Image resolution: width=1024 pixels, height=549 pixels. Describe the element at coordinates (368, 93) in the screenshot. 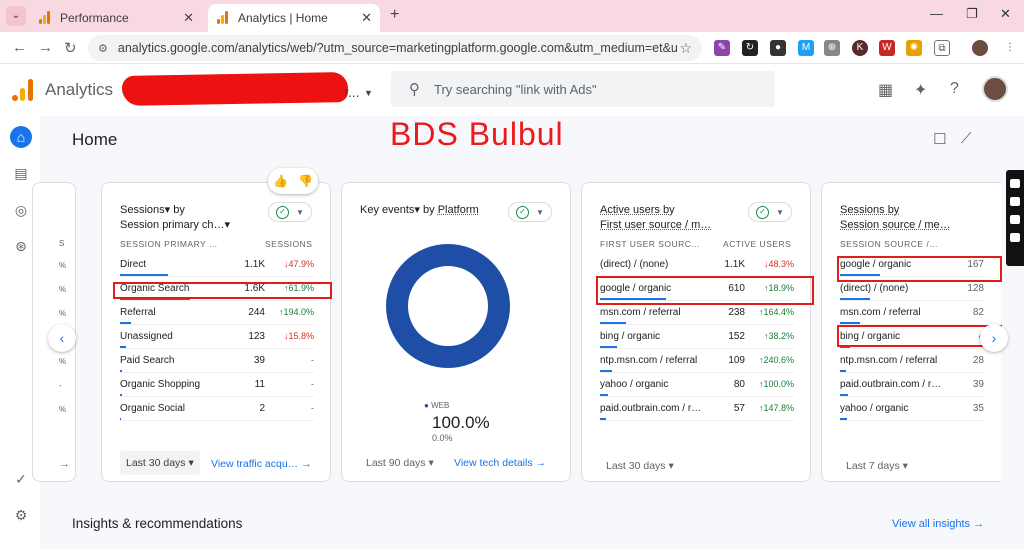

I see `chevron-down-icon: ▼` at that location.